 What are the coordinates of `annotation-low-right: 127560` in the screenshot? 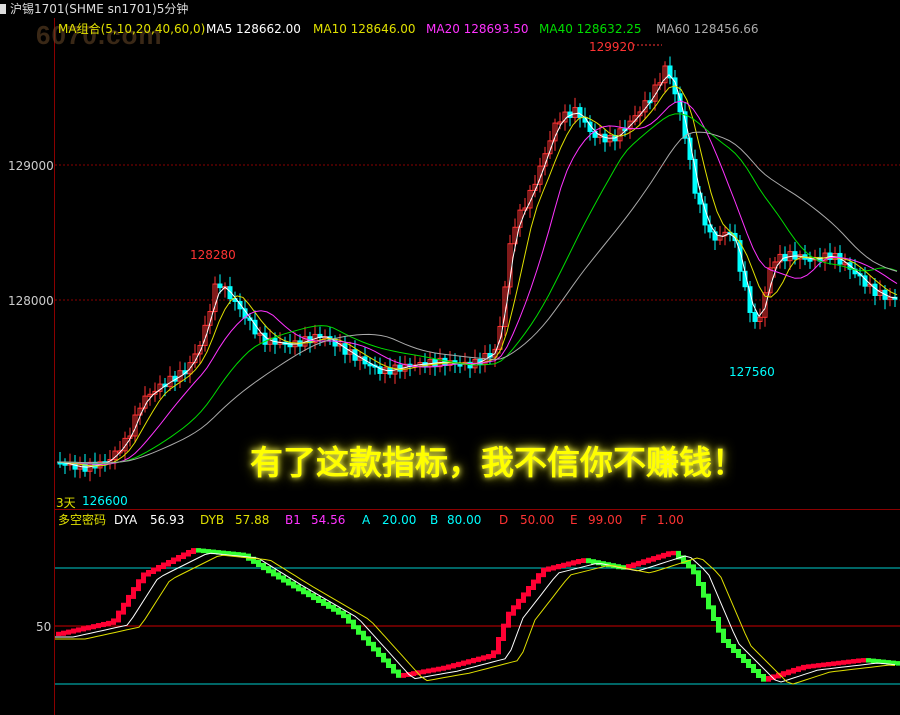 It's located at (752, 372).